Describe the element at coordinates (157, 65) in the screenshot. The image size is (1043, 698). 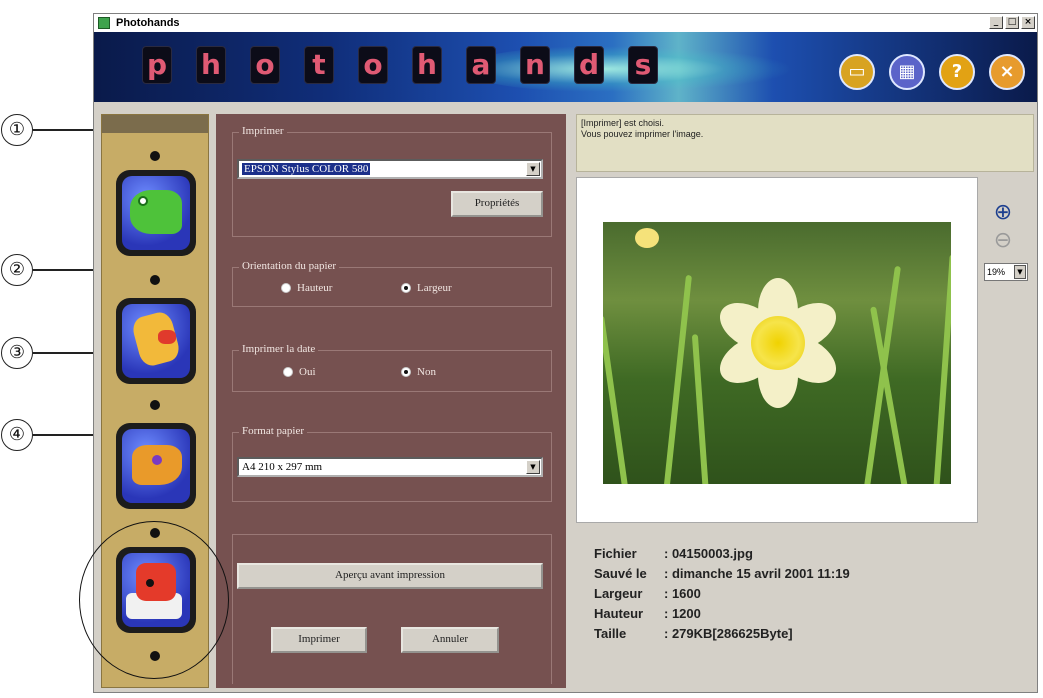
I see `logo-letter: p` at that location.